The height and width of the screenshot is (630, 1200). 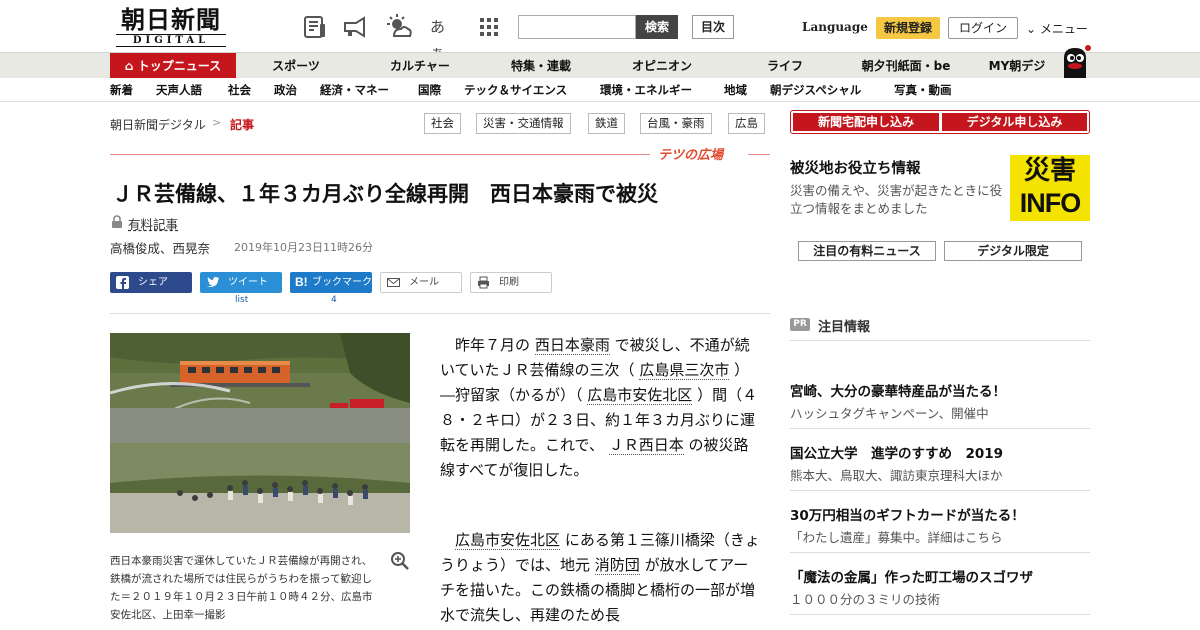 What do you see at coordinates (867, 251) in the screenshot?
I see `premium-news-button: 注目の有料ニュース` at bounding box center [867, 251].